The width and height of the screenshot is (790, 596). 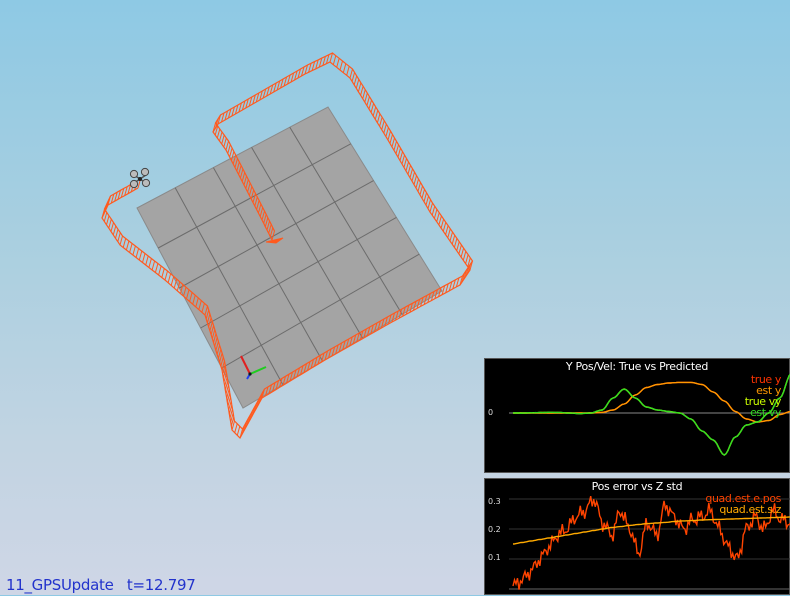 I want to click on plot-legend: true y est y true vy est vy, so click(x=763, y=396).